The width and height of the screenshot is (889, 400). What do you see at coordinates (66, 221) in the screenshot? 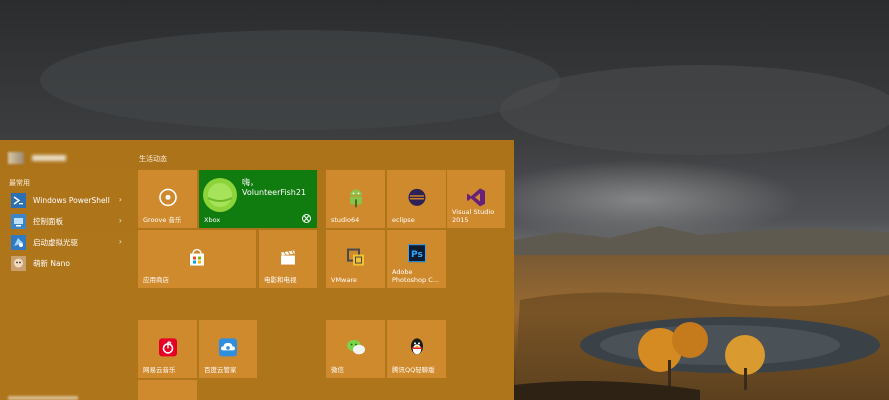
I see `app-item-control-panel: 控制面板 ›` at bounding box center [66, 221].